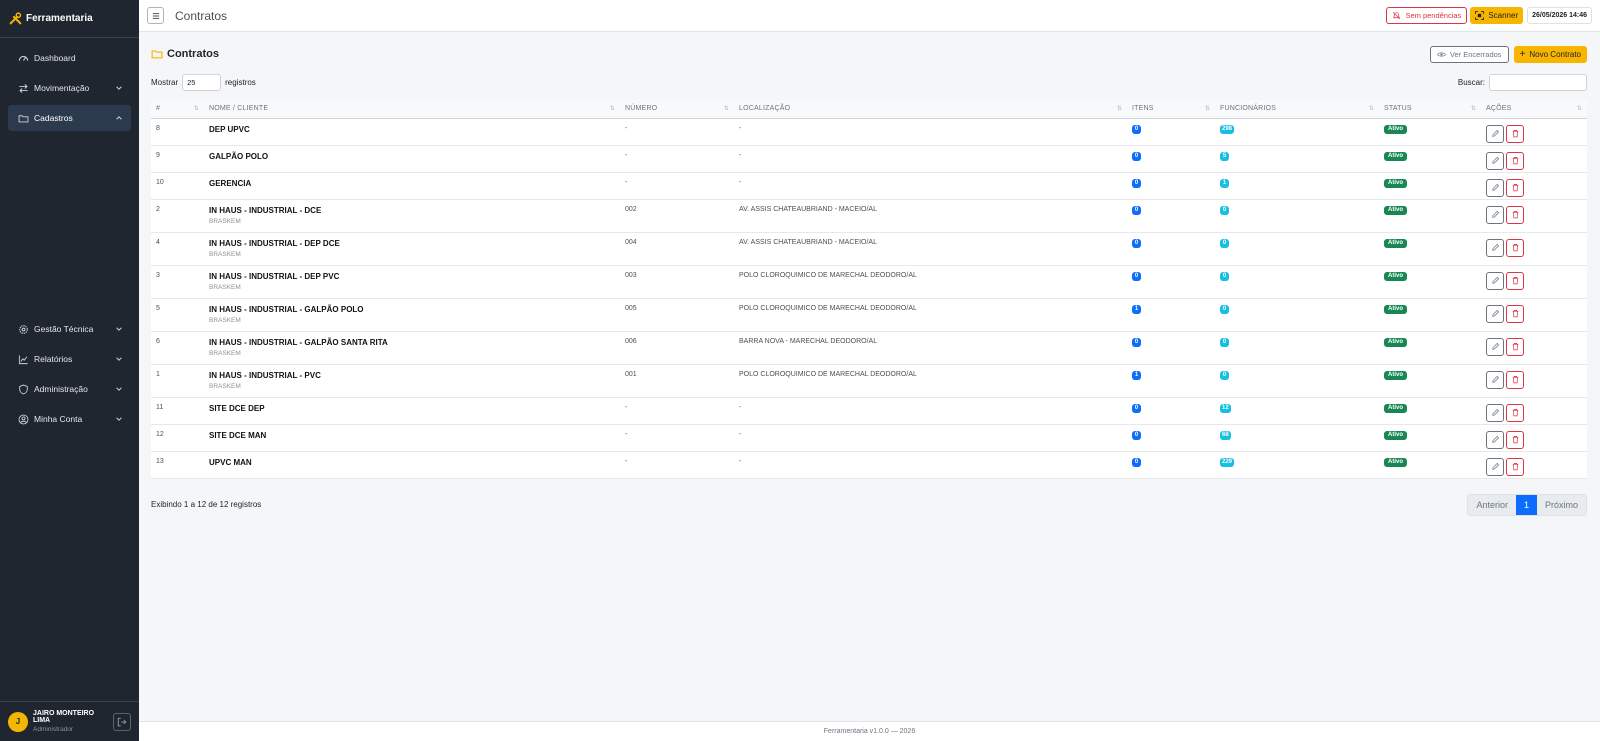 This screenshot has width=1600, height=741. I want to click on sidebar-item-relatorios: Relatórios, so click(69, 359).